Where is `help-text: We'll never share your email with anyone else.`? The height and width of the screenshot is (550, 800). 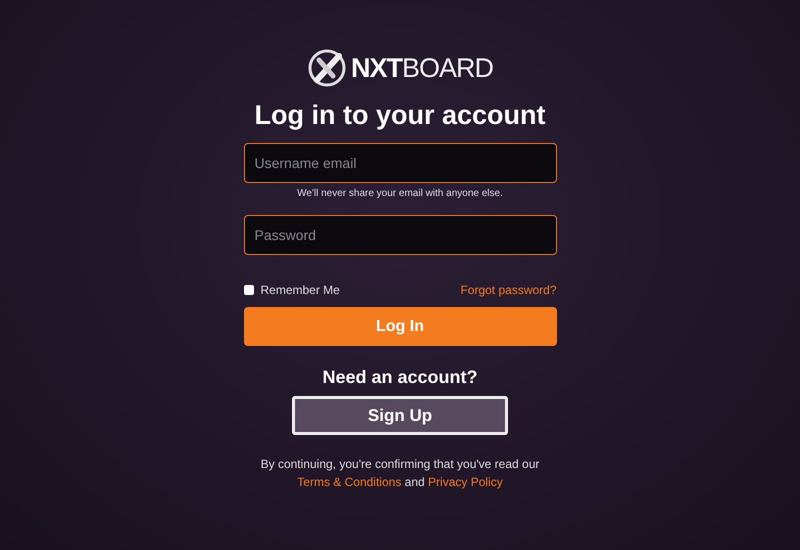
help-text: We'll never share your email with anyone else. is located at coordinates (400, 193).